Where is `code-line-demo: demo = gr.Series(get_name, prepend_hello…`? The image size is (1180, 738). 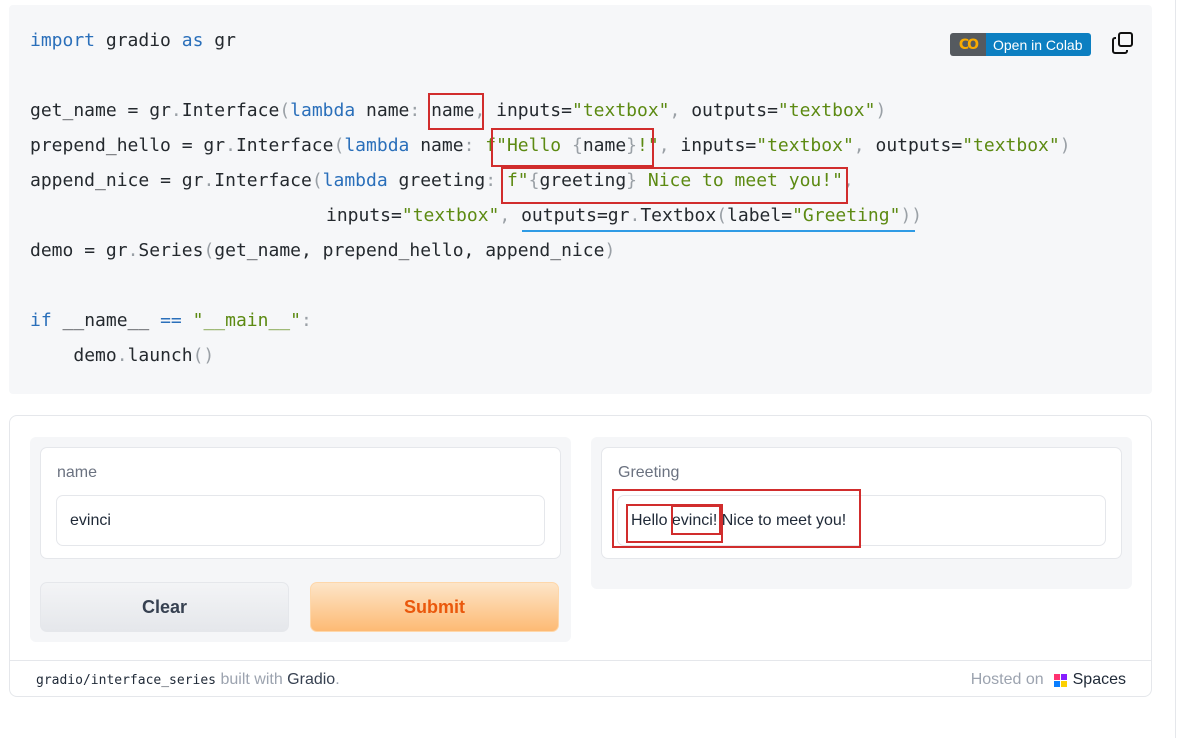
code-line-demo: demo = gr.Series(get_name, prepend_hello… is located at coordinates (323, 250).